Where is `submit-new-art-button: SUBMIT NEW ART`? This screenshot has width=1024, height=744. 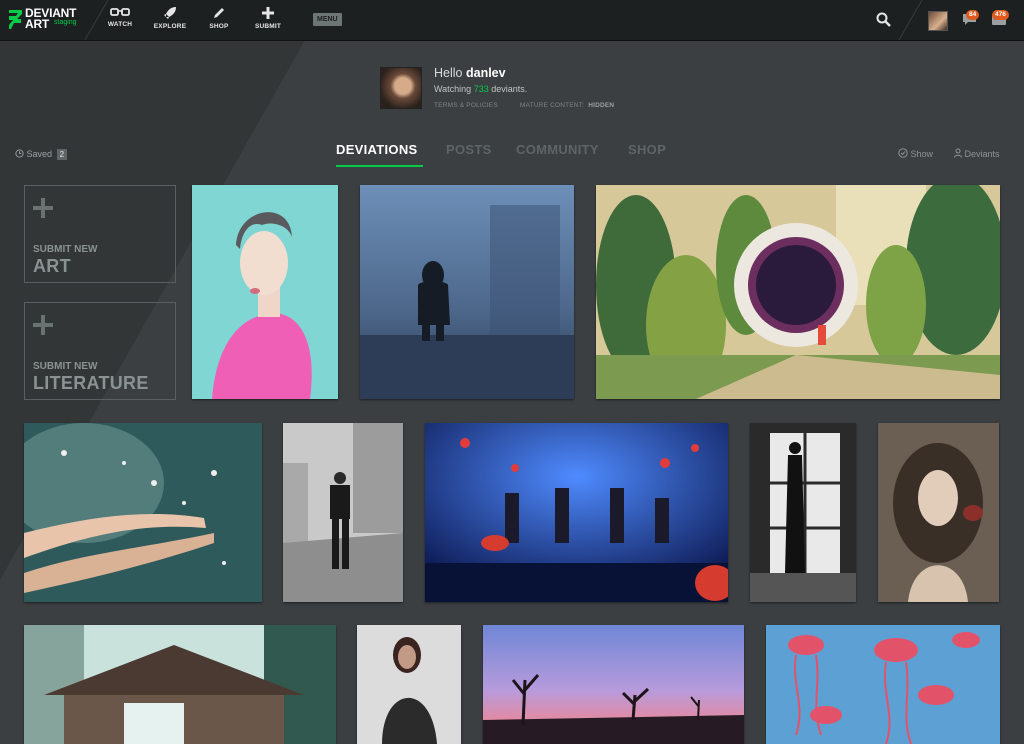 submit-new-art-button: SUBMIT NEW ART is located at coordinates (100, 234).